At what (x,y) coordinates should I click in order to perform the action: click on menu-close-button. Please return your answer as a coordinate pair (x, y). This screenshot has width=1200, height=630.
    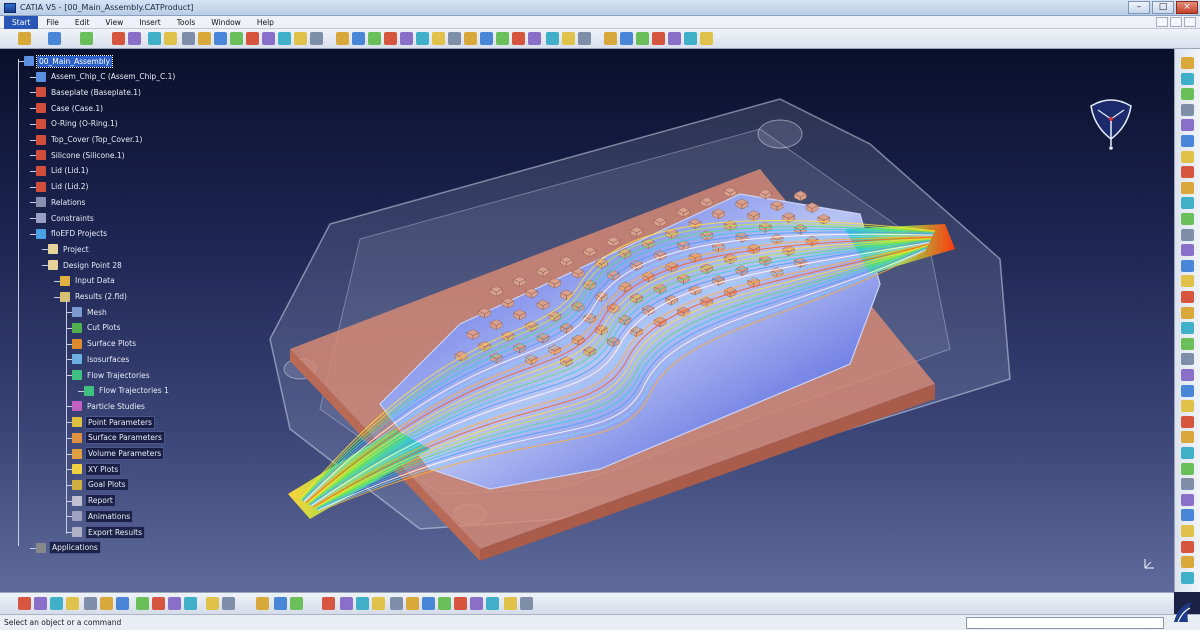
    Looking at the image, I should click on (1190, 22).